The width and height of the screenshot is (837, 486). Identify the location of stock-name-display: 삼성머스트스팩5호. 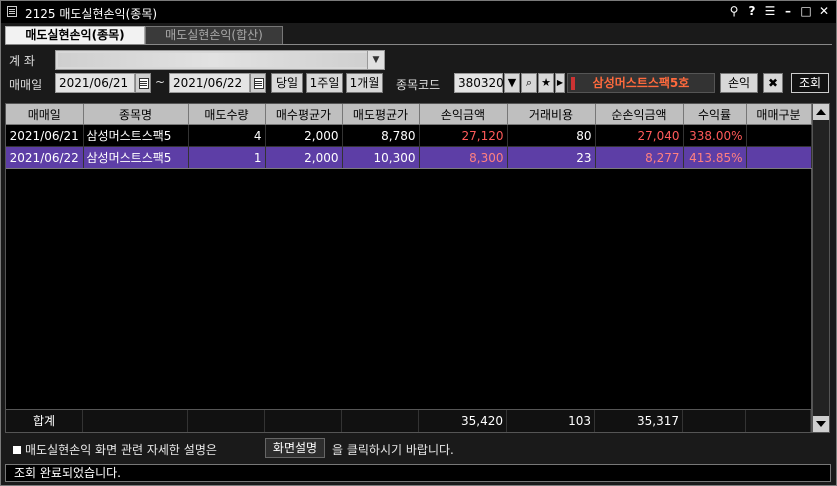
(641, 83).